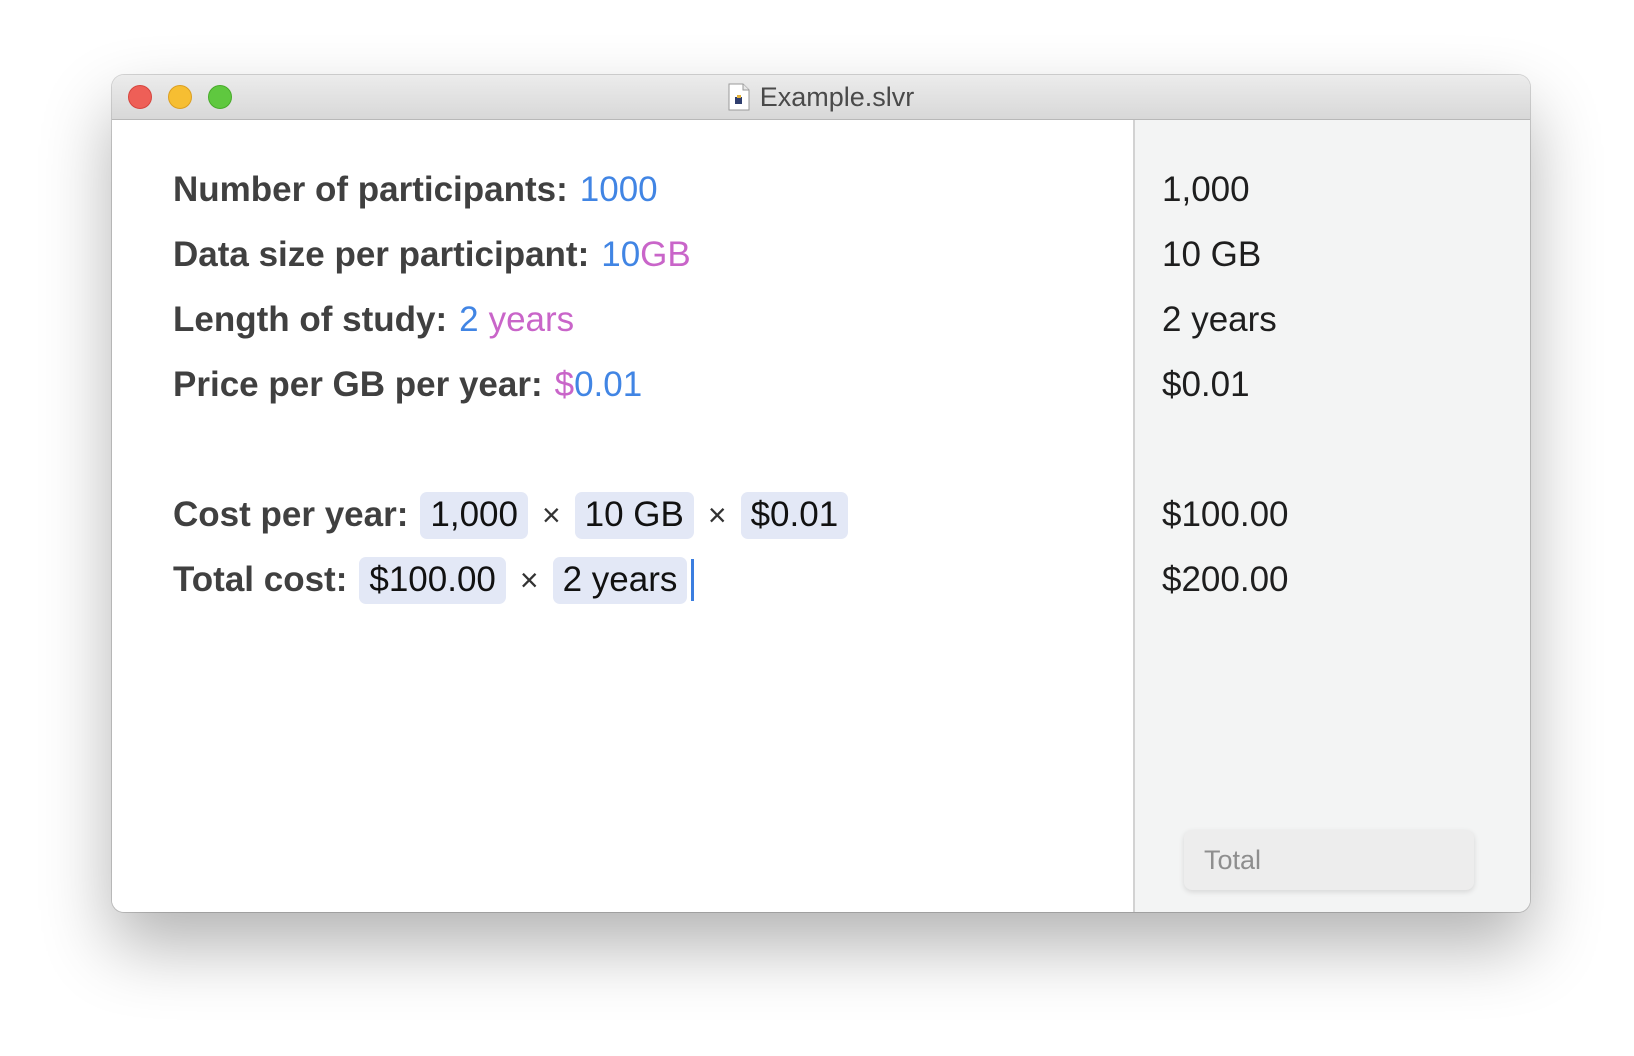  What do you see at coordinates (1206, 384) in the screenshot?
I see `result-value: $0.01` at bounding box center [1206, 384].